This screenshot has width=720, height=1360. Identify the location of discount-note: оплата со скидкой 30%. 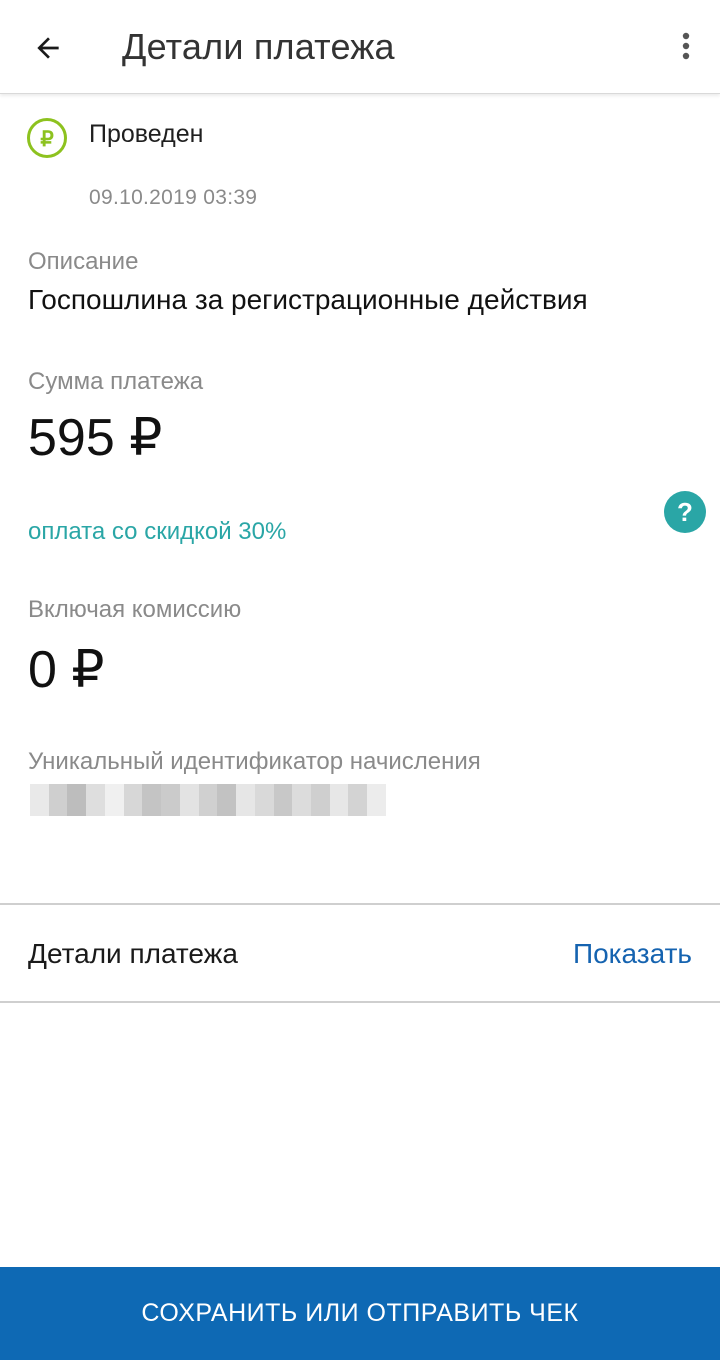
(157, 531).